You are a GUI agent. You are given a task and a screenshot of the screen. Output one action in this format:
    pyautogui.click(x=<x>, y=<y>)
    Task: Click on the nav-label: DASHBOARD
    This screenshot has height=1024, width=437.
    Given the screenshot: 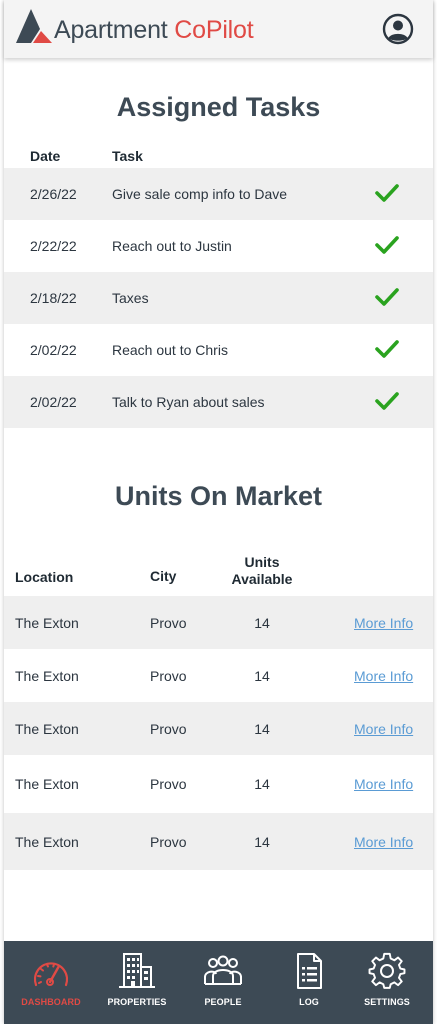 What is the action you would take?
    pyautogui.click(x=51, y=1002)
    